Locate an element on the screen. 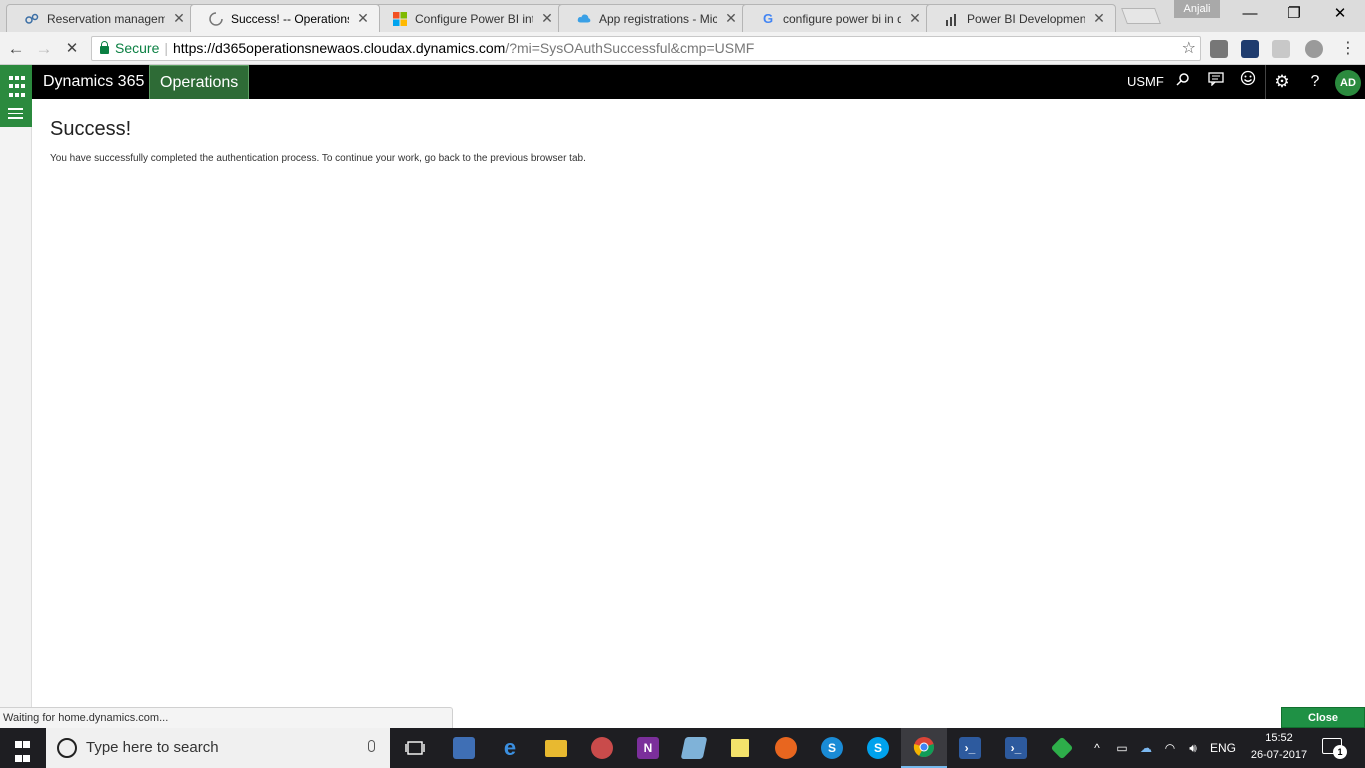 The image size is (1365, 768). browser-tab: Configure Power BI inte ✕ is located at coordinates (469, 18).